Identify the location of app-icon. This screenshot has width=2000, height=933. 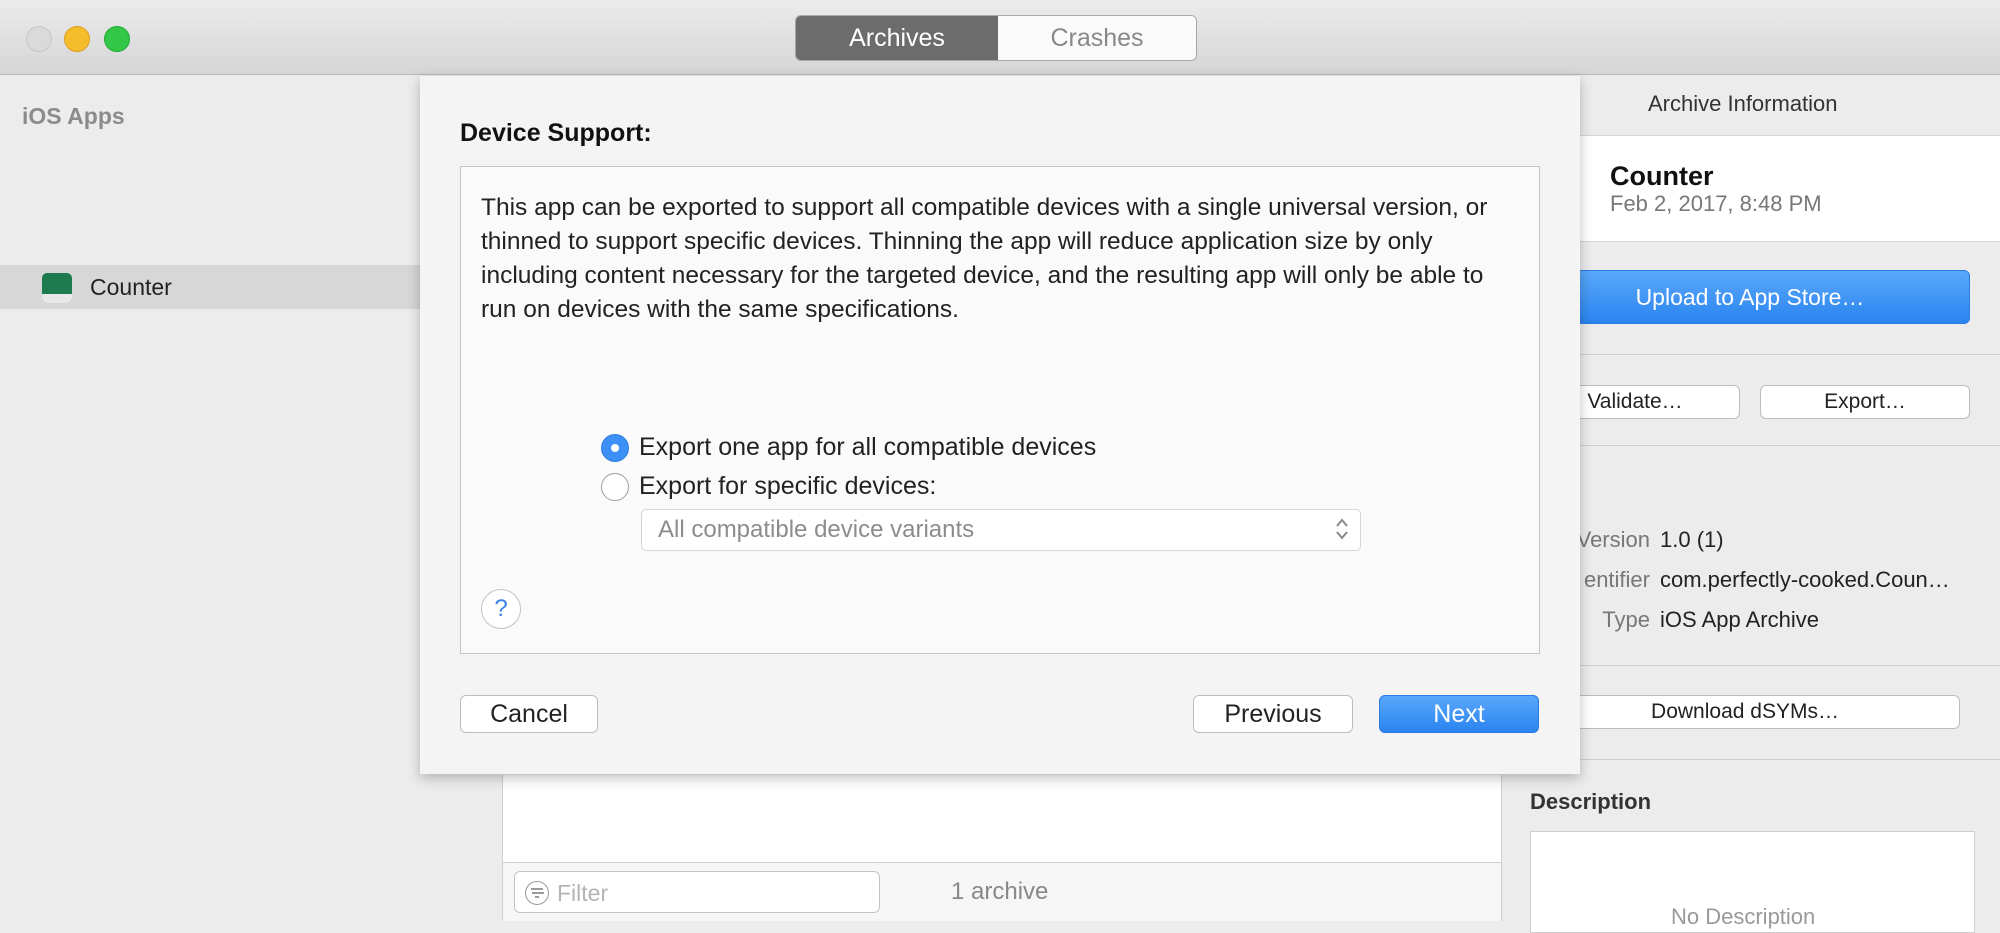
(57, 288).